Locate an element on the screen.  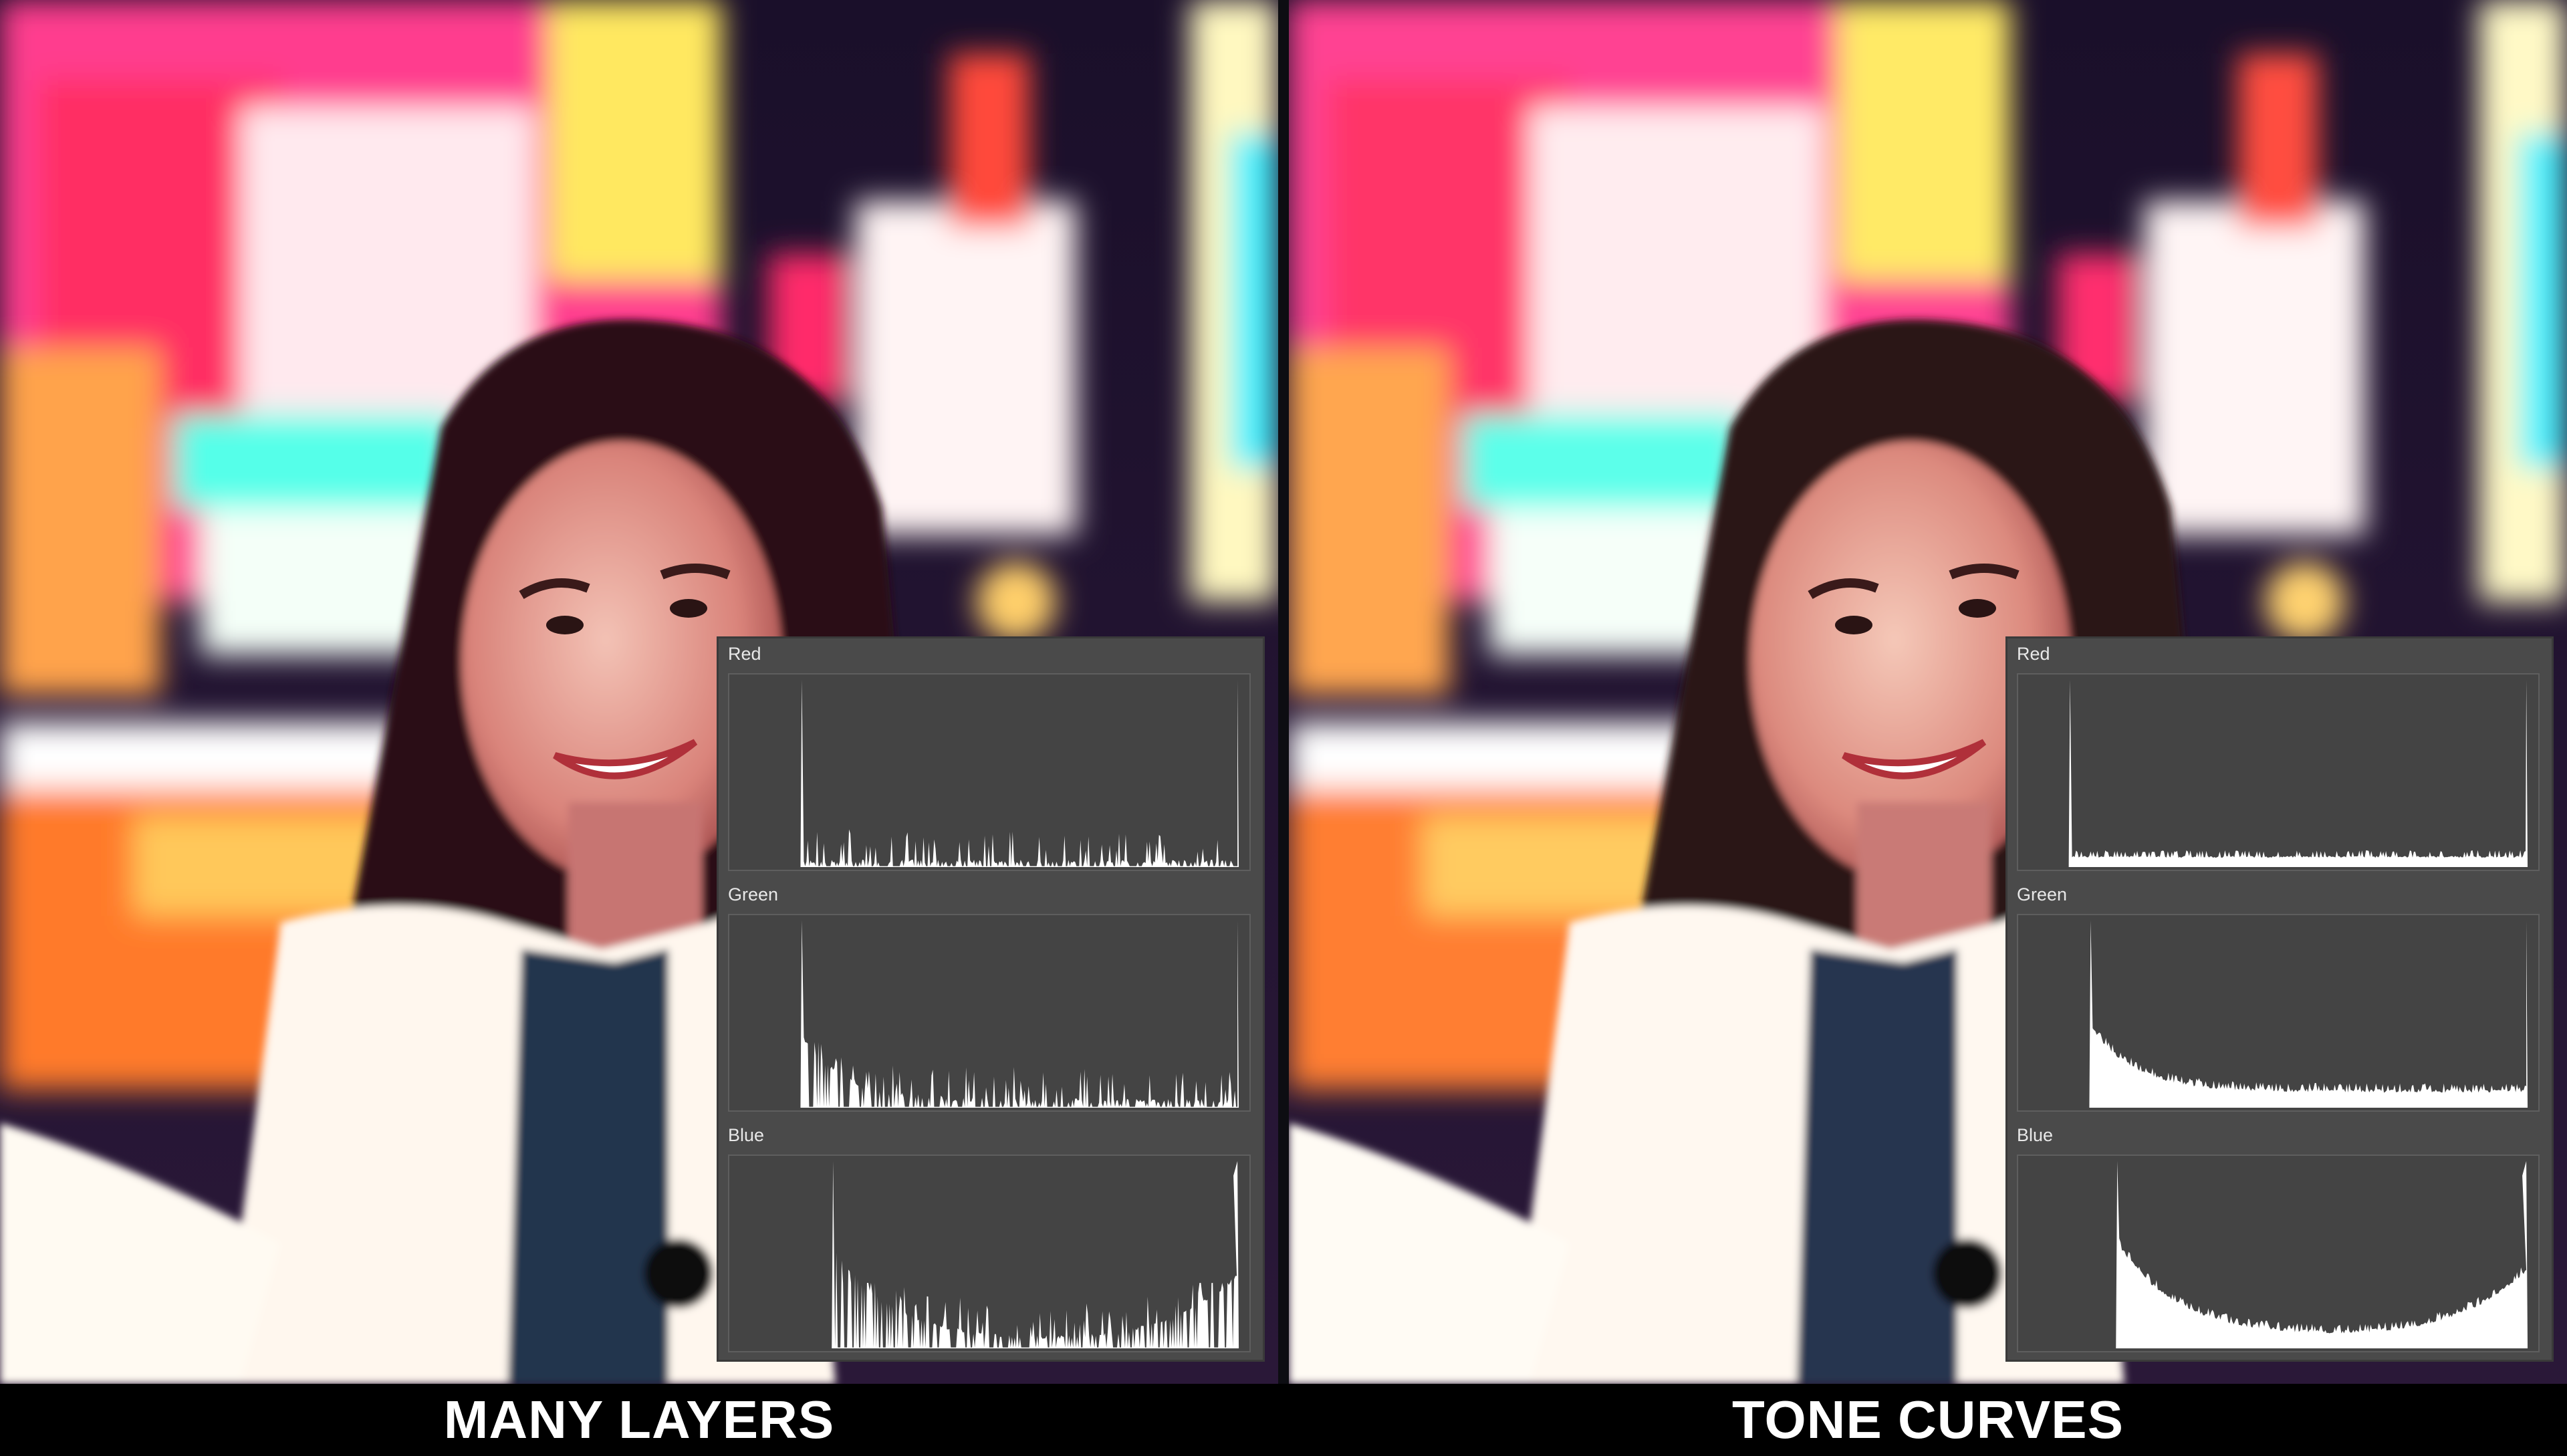
caption-many-layers: MANY LAYERS is located at coordinates (639, 1419).